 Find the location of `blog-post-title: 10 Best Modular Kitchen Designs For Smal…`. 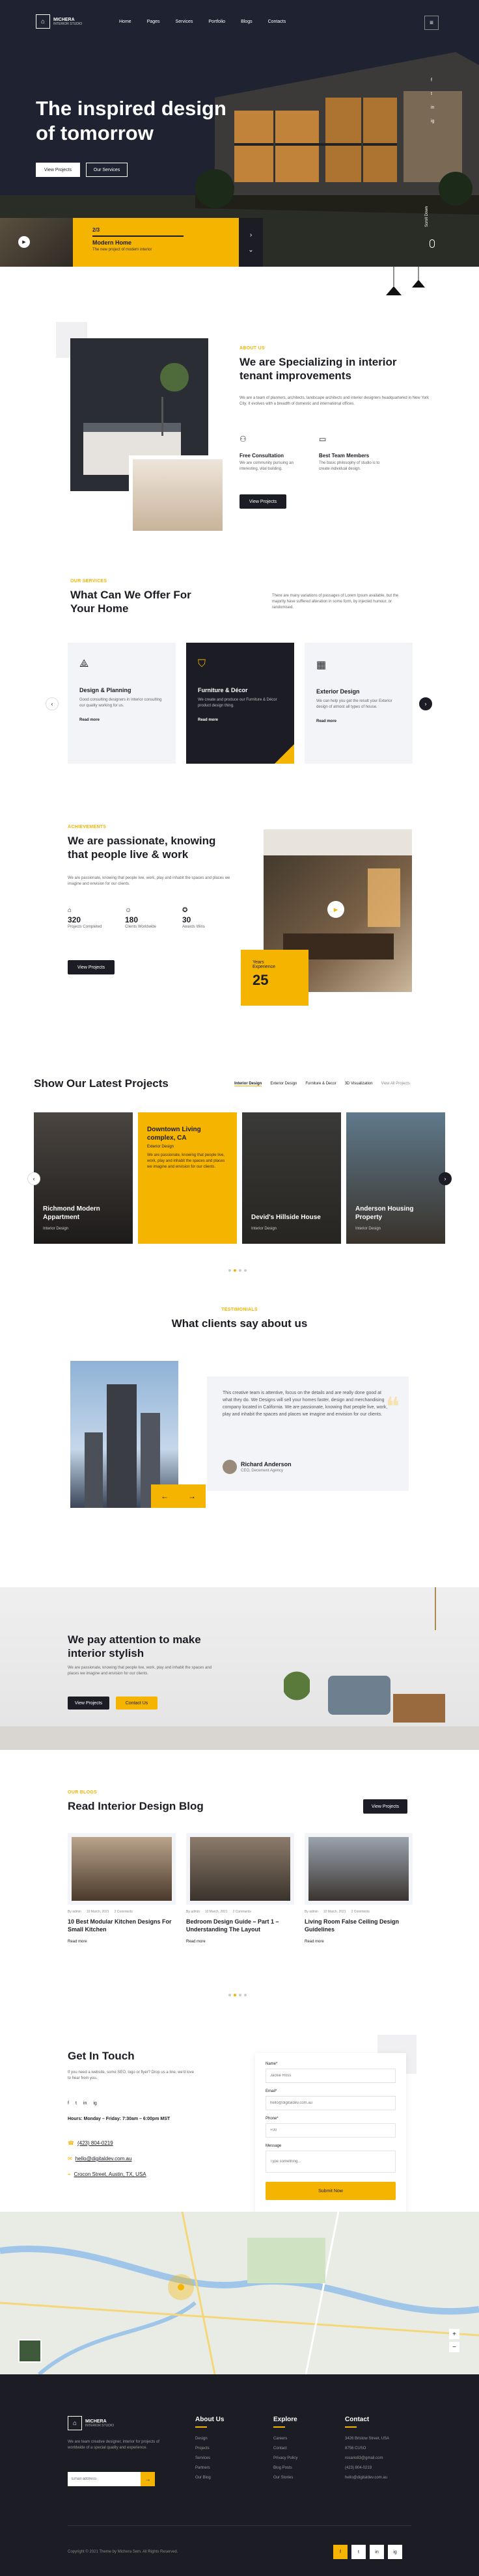

blog-post-title: 10 Best Modular Kitchen Designs For Smal… is located at coordinates (122, 1925).